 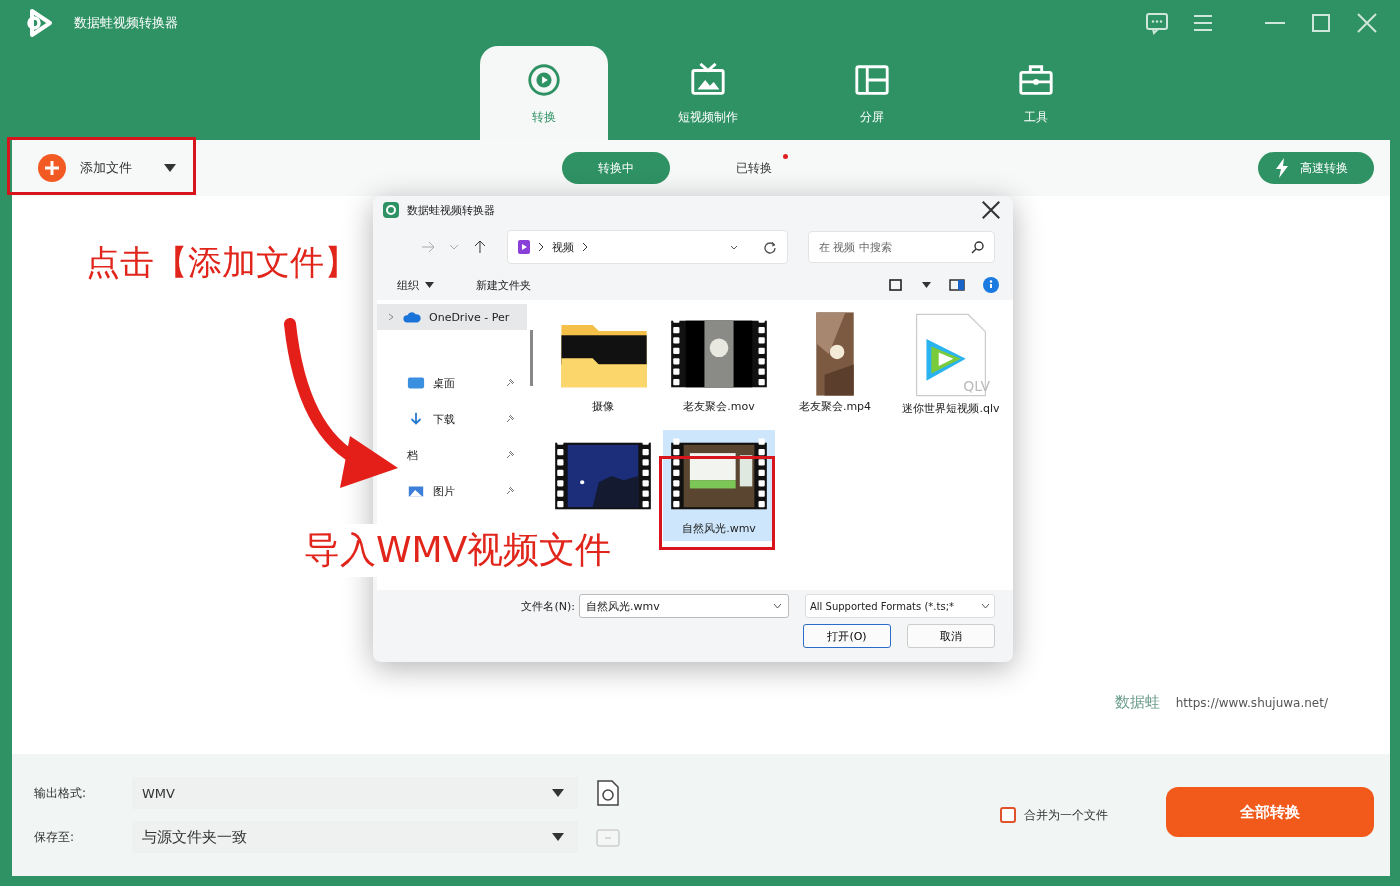 What do you see at coordinates (991, 285) in the screenshot?
I see `help-icon` at bounding box center [991, 285].